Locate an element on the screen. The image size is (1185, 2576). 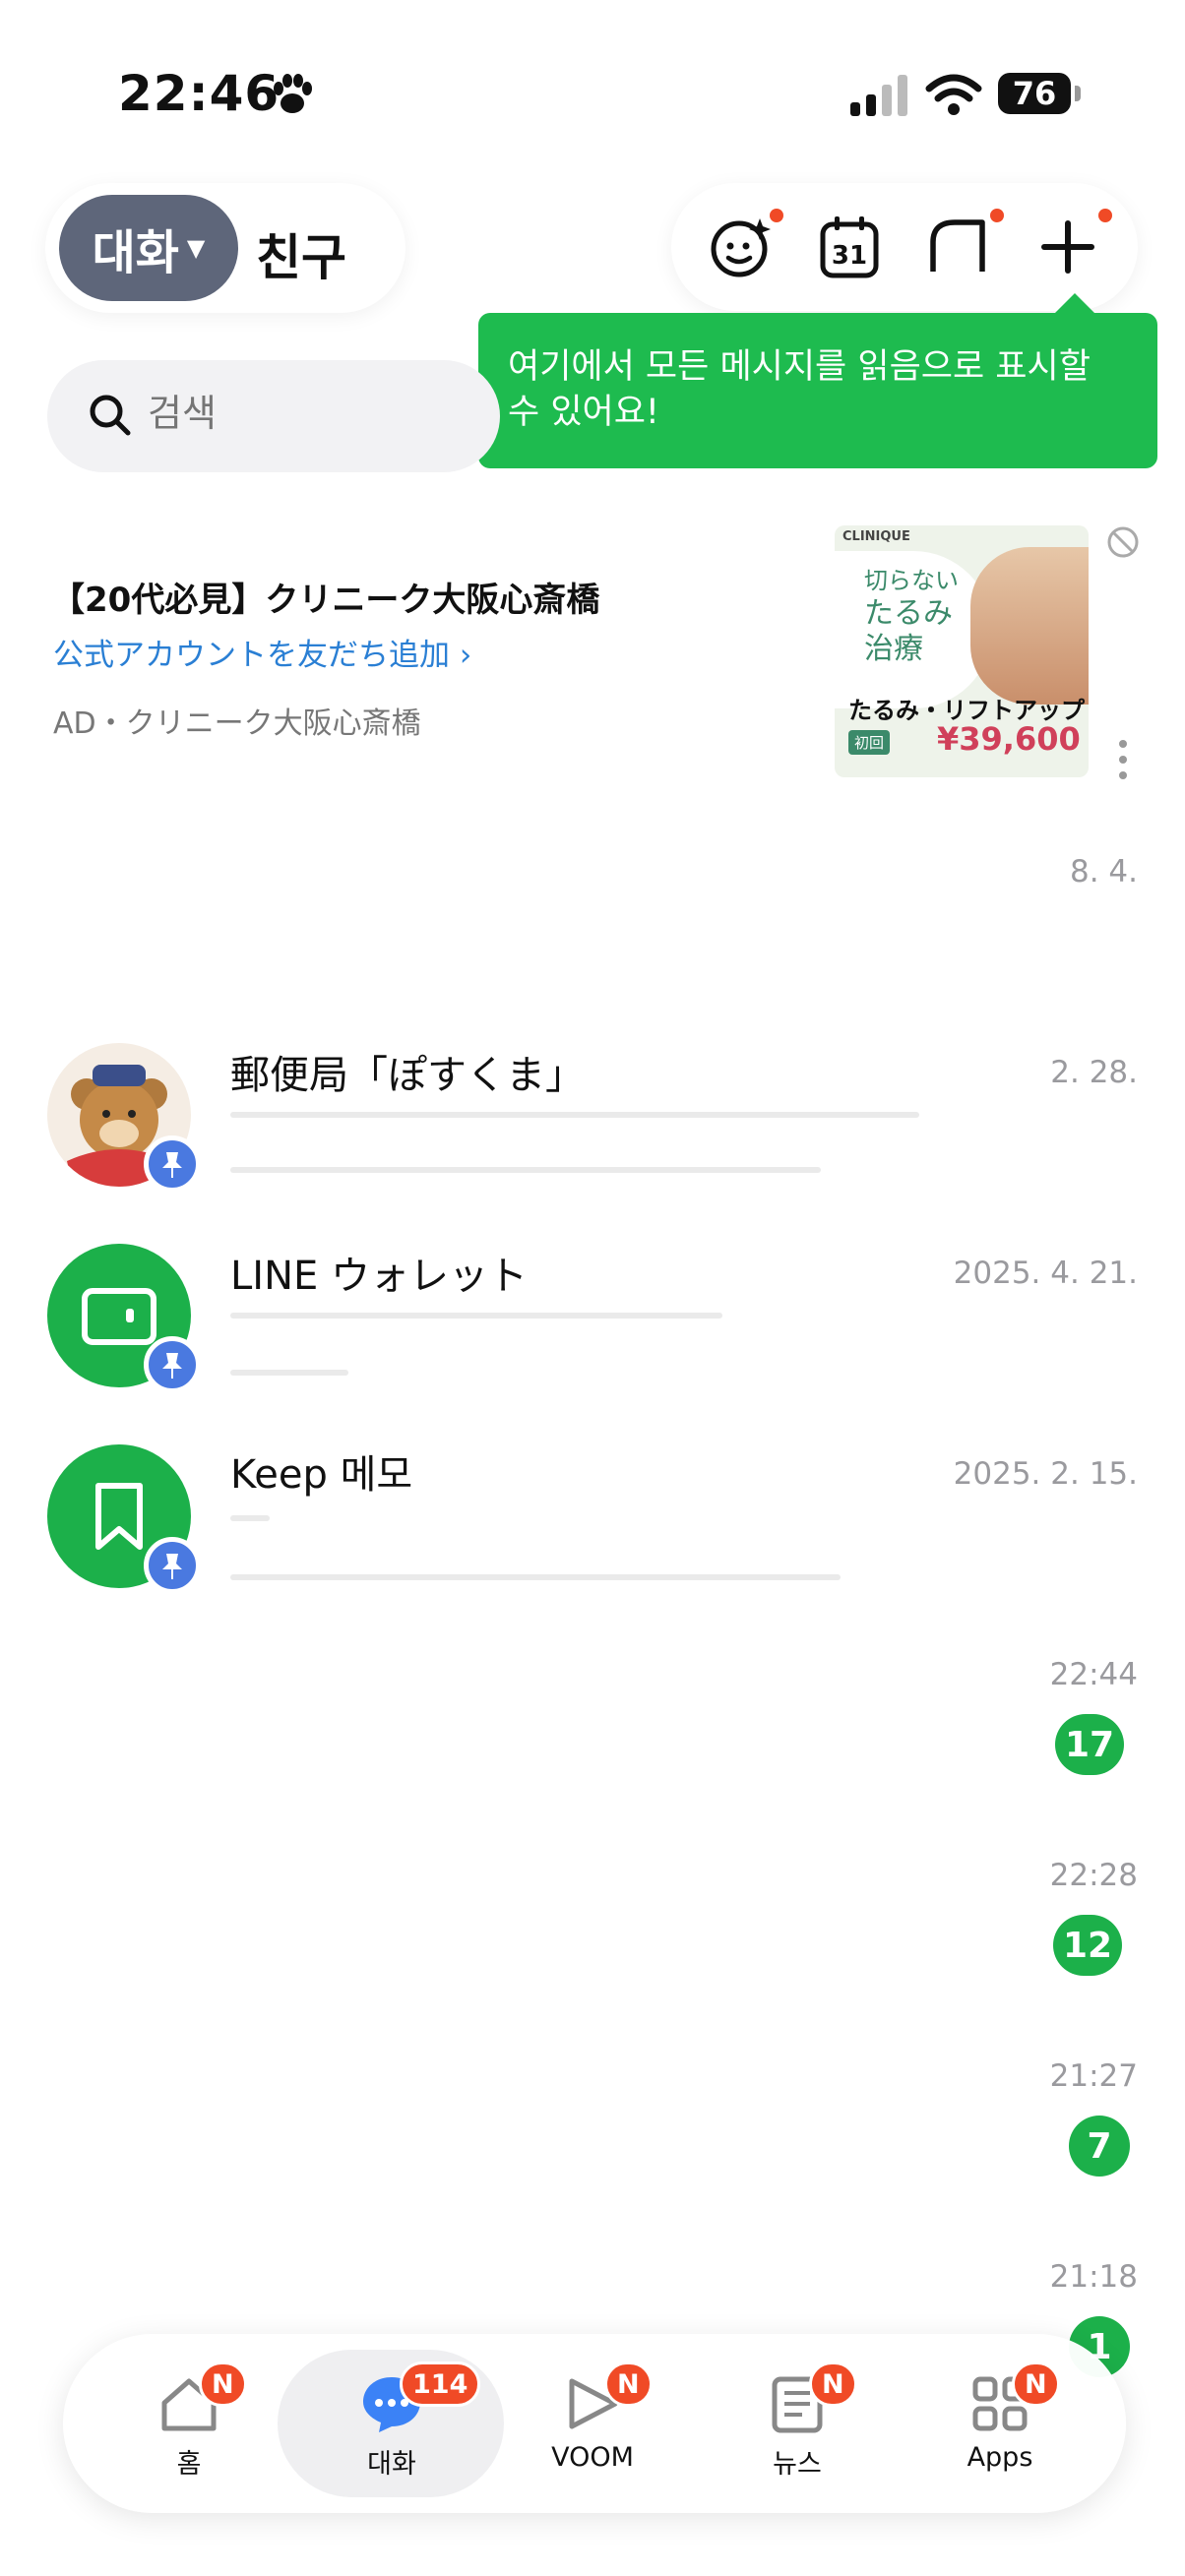
plus-icon is located at coordinates (1067, 247).